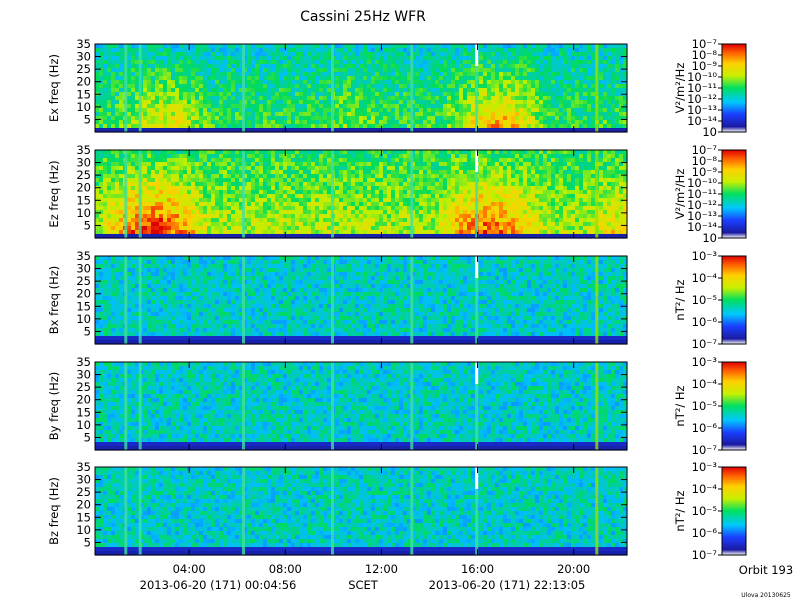 Image resolution: width=800 pixels, height=604 pixels. What do you see at coordinates (363, 17) in the screenshot?
I see `chart-title: Cassini 25Hz WFR` at bounding box center [363, 17].